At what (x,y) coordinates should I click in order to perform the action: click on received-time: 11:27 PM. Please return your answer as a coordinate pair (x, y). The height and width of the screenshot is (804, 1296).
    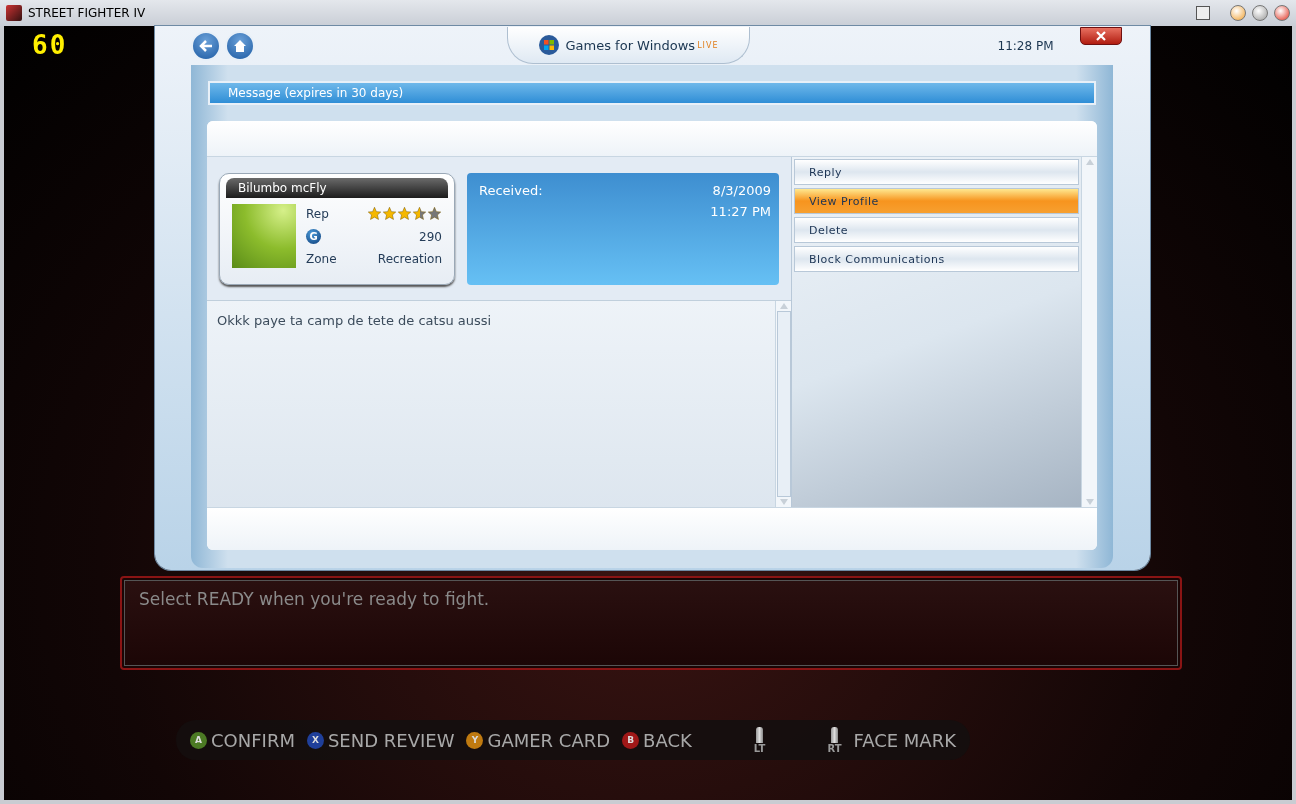
    Looking at the image, I should click on (740, 211).